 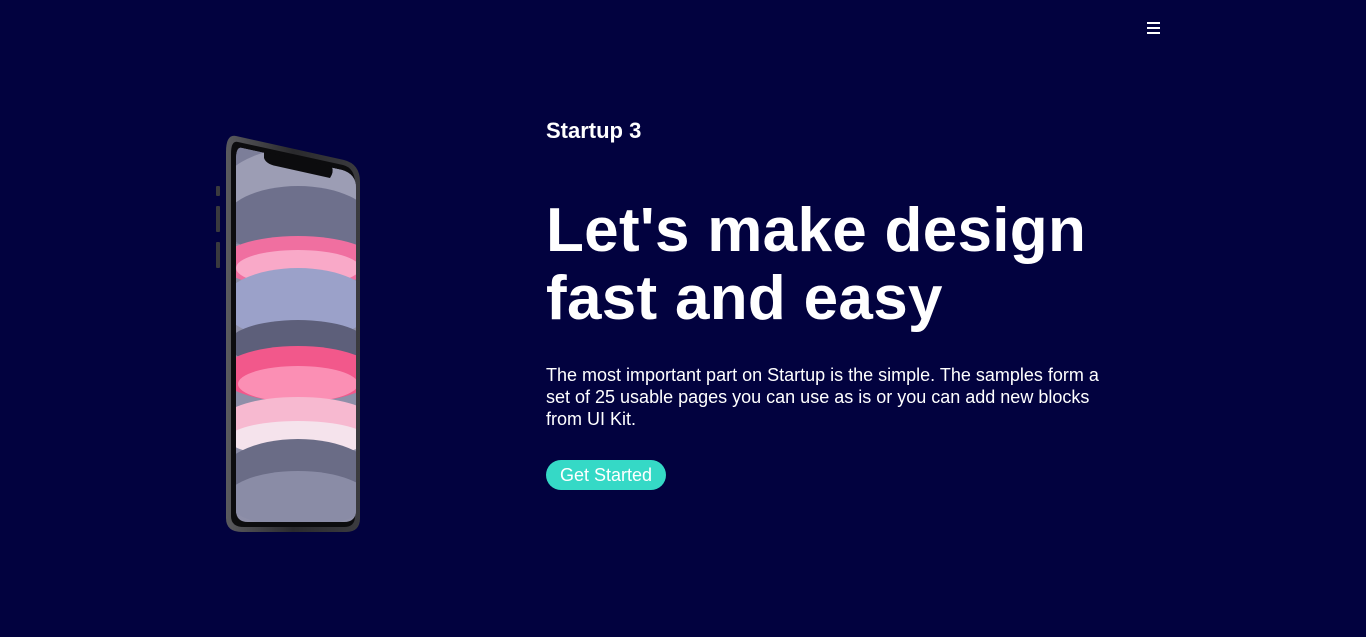 What do you see at coordinates (594, 130) in the screenshot?
I see `brand-title: Startup 3` at bounding box center [594, 130].